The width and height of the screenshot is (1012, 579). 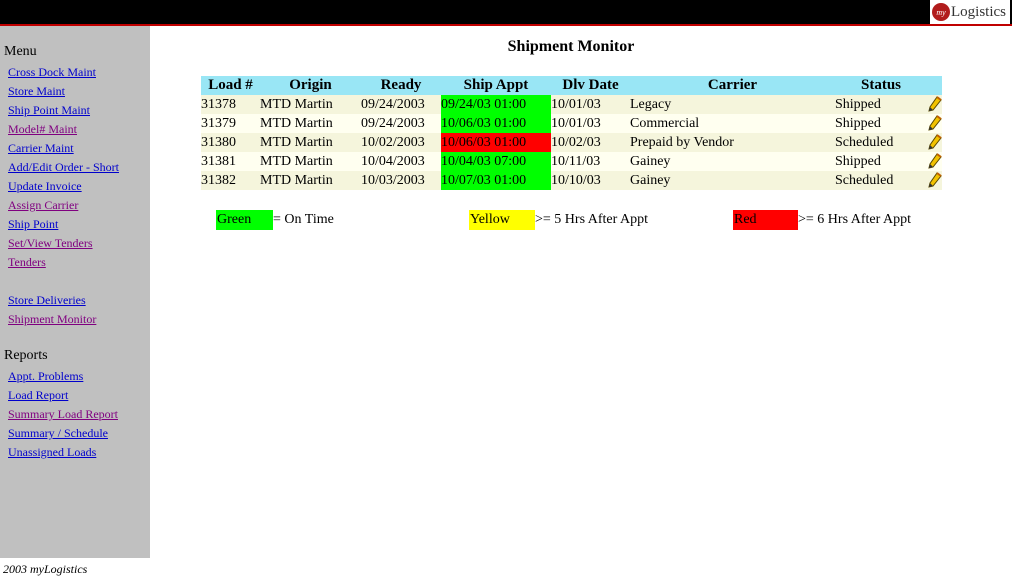 What do you see at coordinates (590, 180) in the screenshot?
I see `cell-dlv-date: 10/10/03` at bounding box center [590, 180].